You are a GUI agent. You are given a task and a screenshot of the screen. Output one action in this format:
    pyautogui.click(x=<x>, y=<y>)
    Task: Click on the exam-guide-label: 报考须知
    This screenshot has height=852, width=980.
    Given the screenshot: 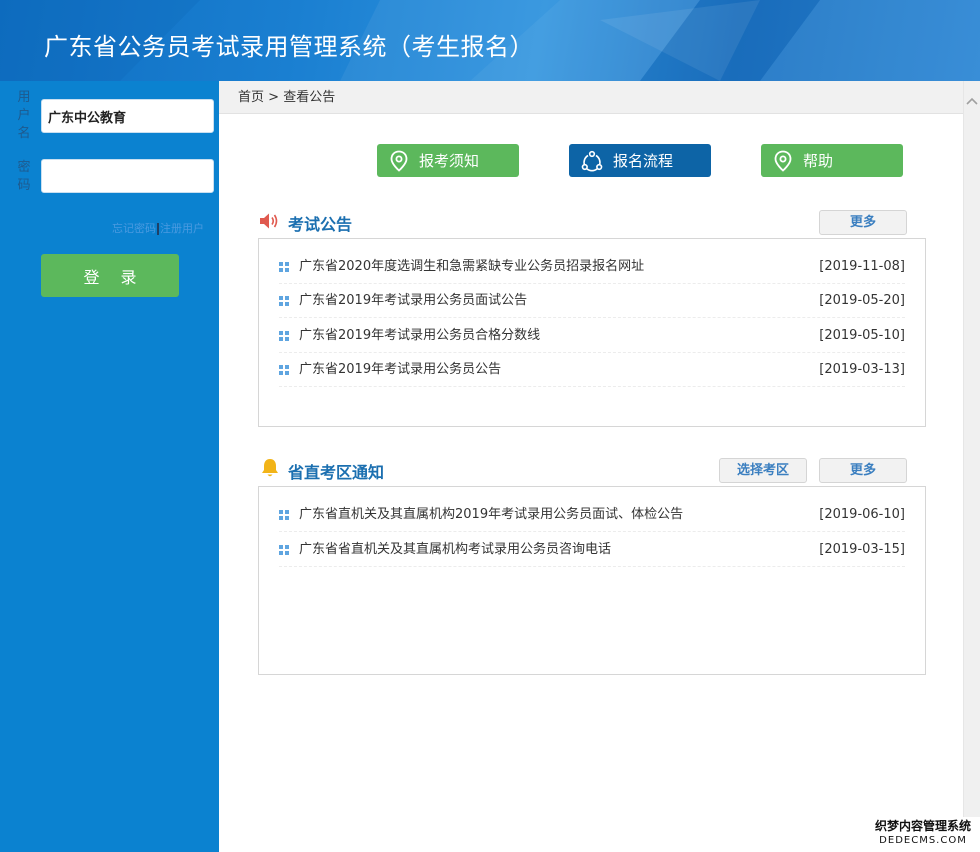 What is the action you would take?
    pyautogui.click(x=449, y=161)
    